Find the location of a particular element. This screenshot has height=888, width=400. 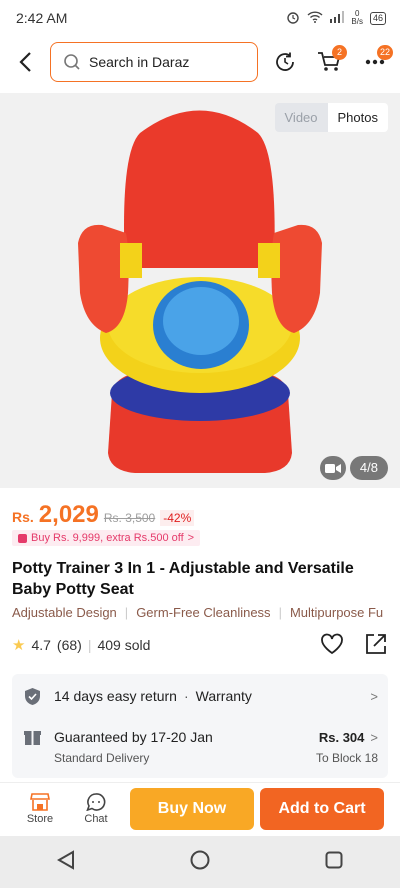

parcel-icon is located at coordinates (32, 737).